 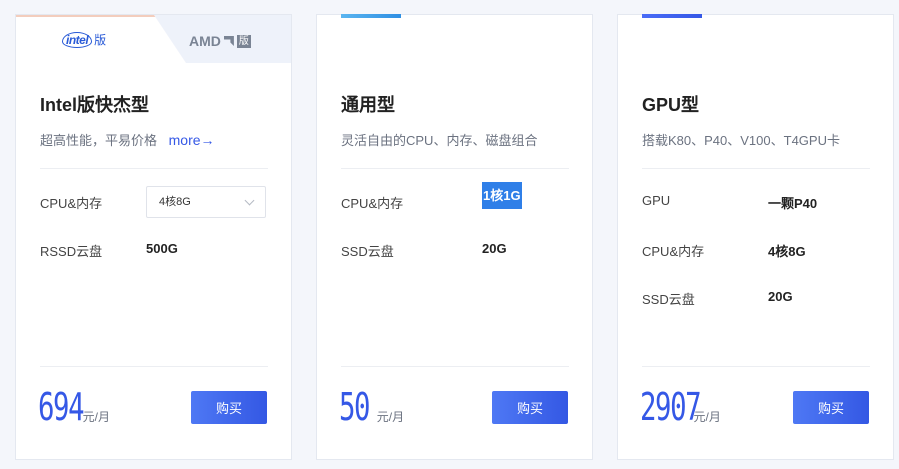 I want to click on spec-value-gpu: 一颗P40, so click(x=793, y=203).